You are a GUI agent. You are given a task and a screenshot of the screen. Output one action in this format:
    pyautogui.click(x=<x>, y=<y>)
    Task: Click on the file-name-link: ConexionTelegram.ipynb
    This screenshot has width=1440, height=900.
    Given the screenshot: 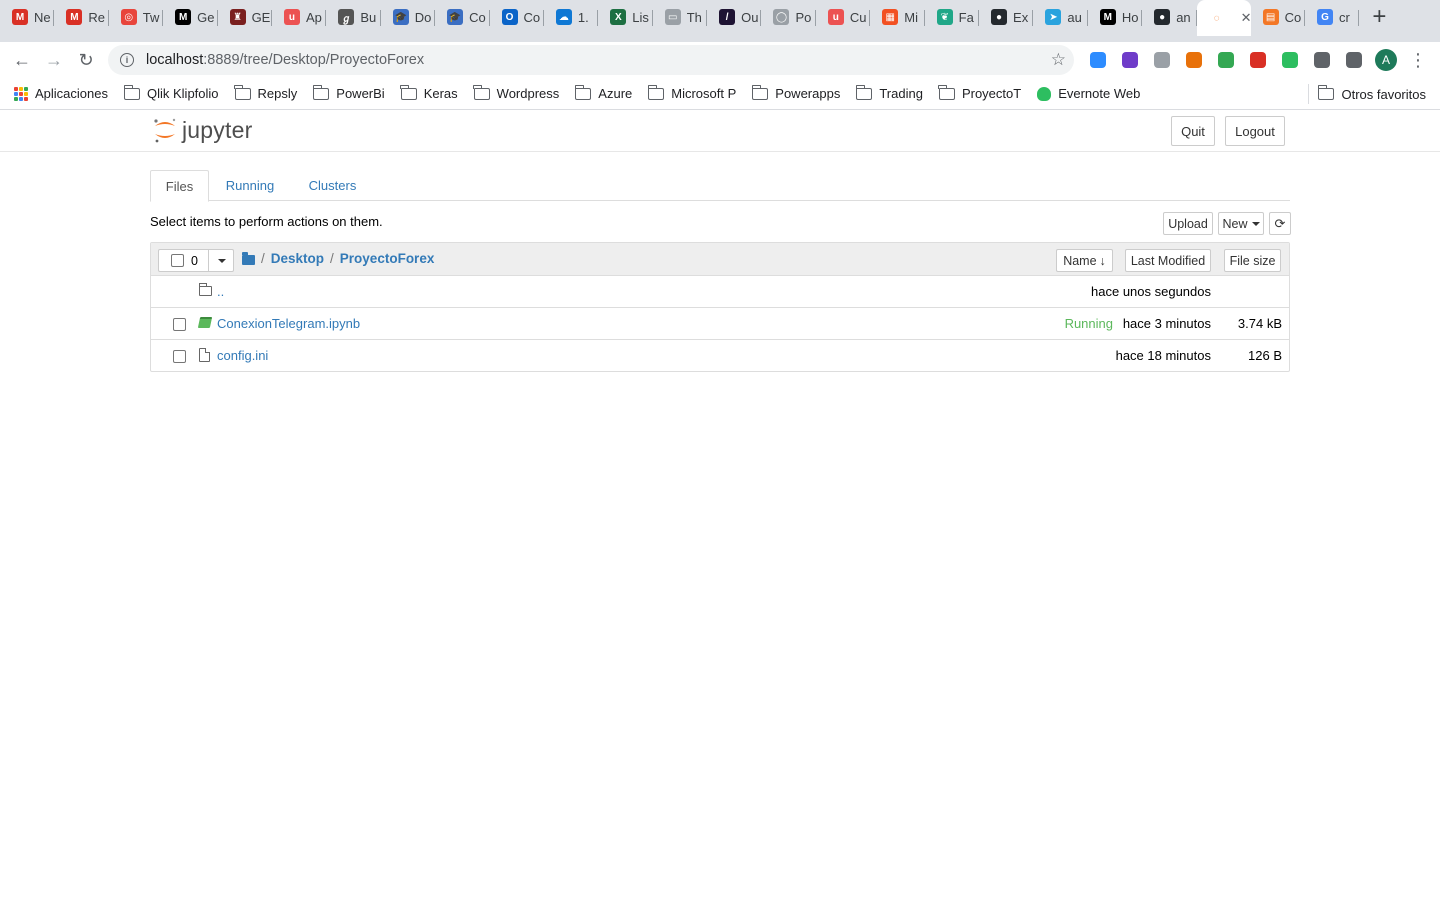 What is the action you would take?
    pyautogui.click(x=288, y=323)
    